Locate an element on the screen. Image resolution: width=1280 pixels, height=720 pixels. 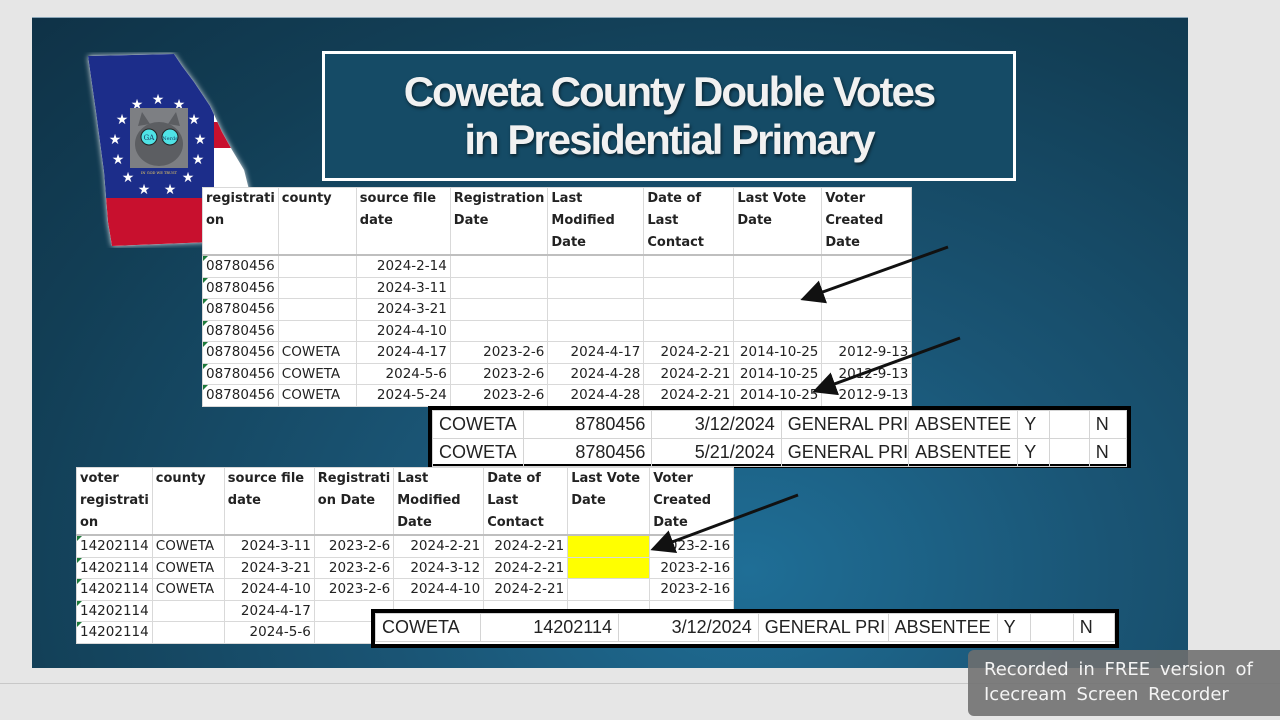
vote-record-cell: 14202114 is located at coordinates (549, 627).